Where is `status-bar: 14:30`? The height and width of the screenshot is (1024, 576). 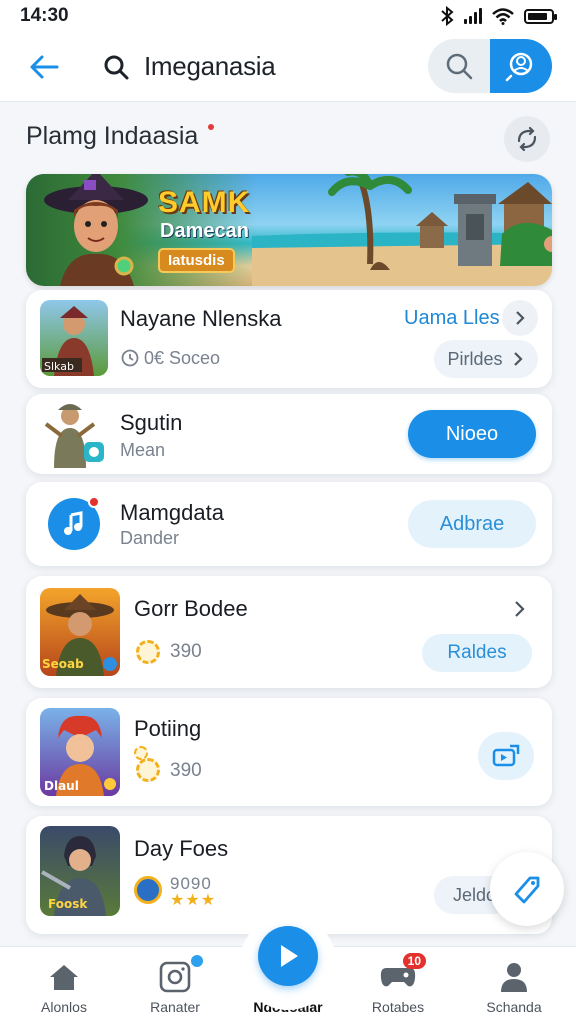 status-bar: 14:30 is located at coordinates (288, 16).